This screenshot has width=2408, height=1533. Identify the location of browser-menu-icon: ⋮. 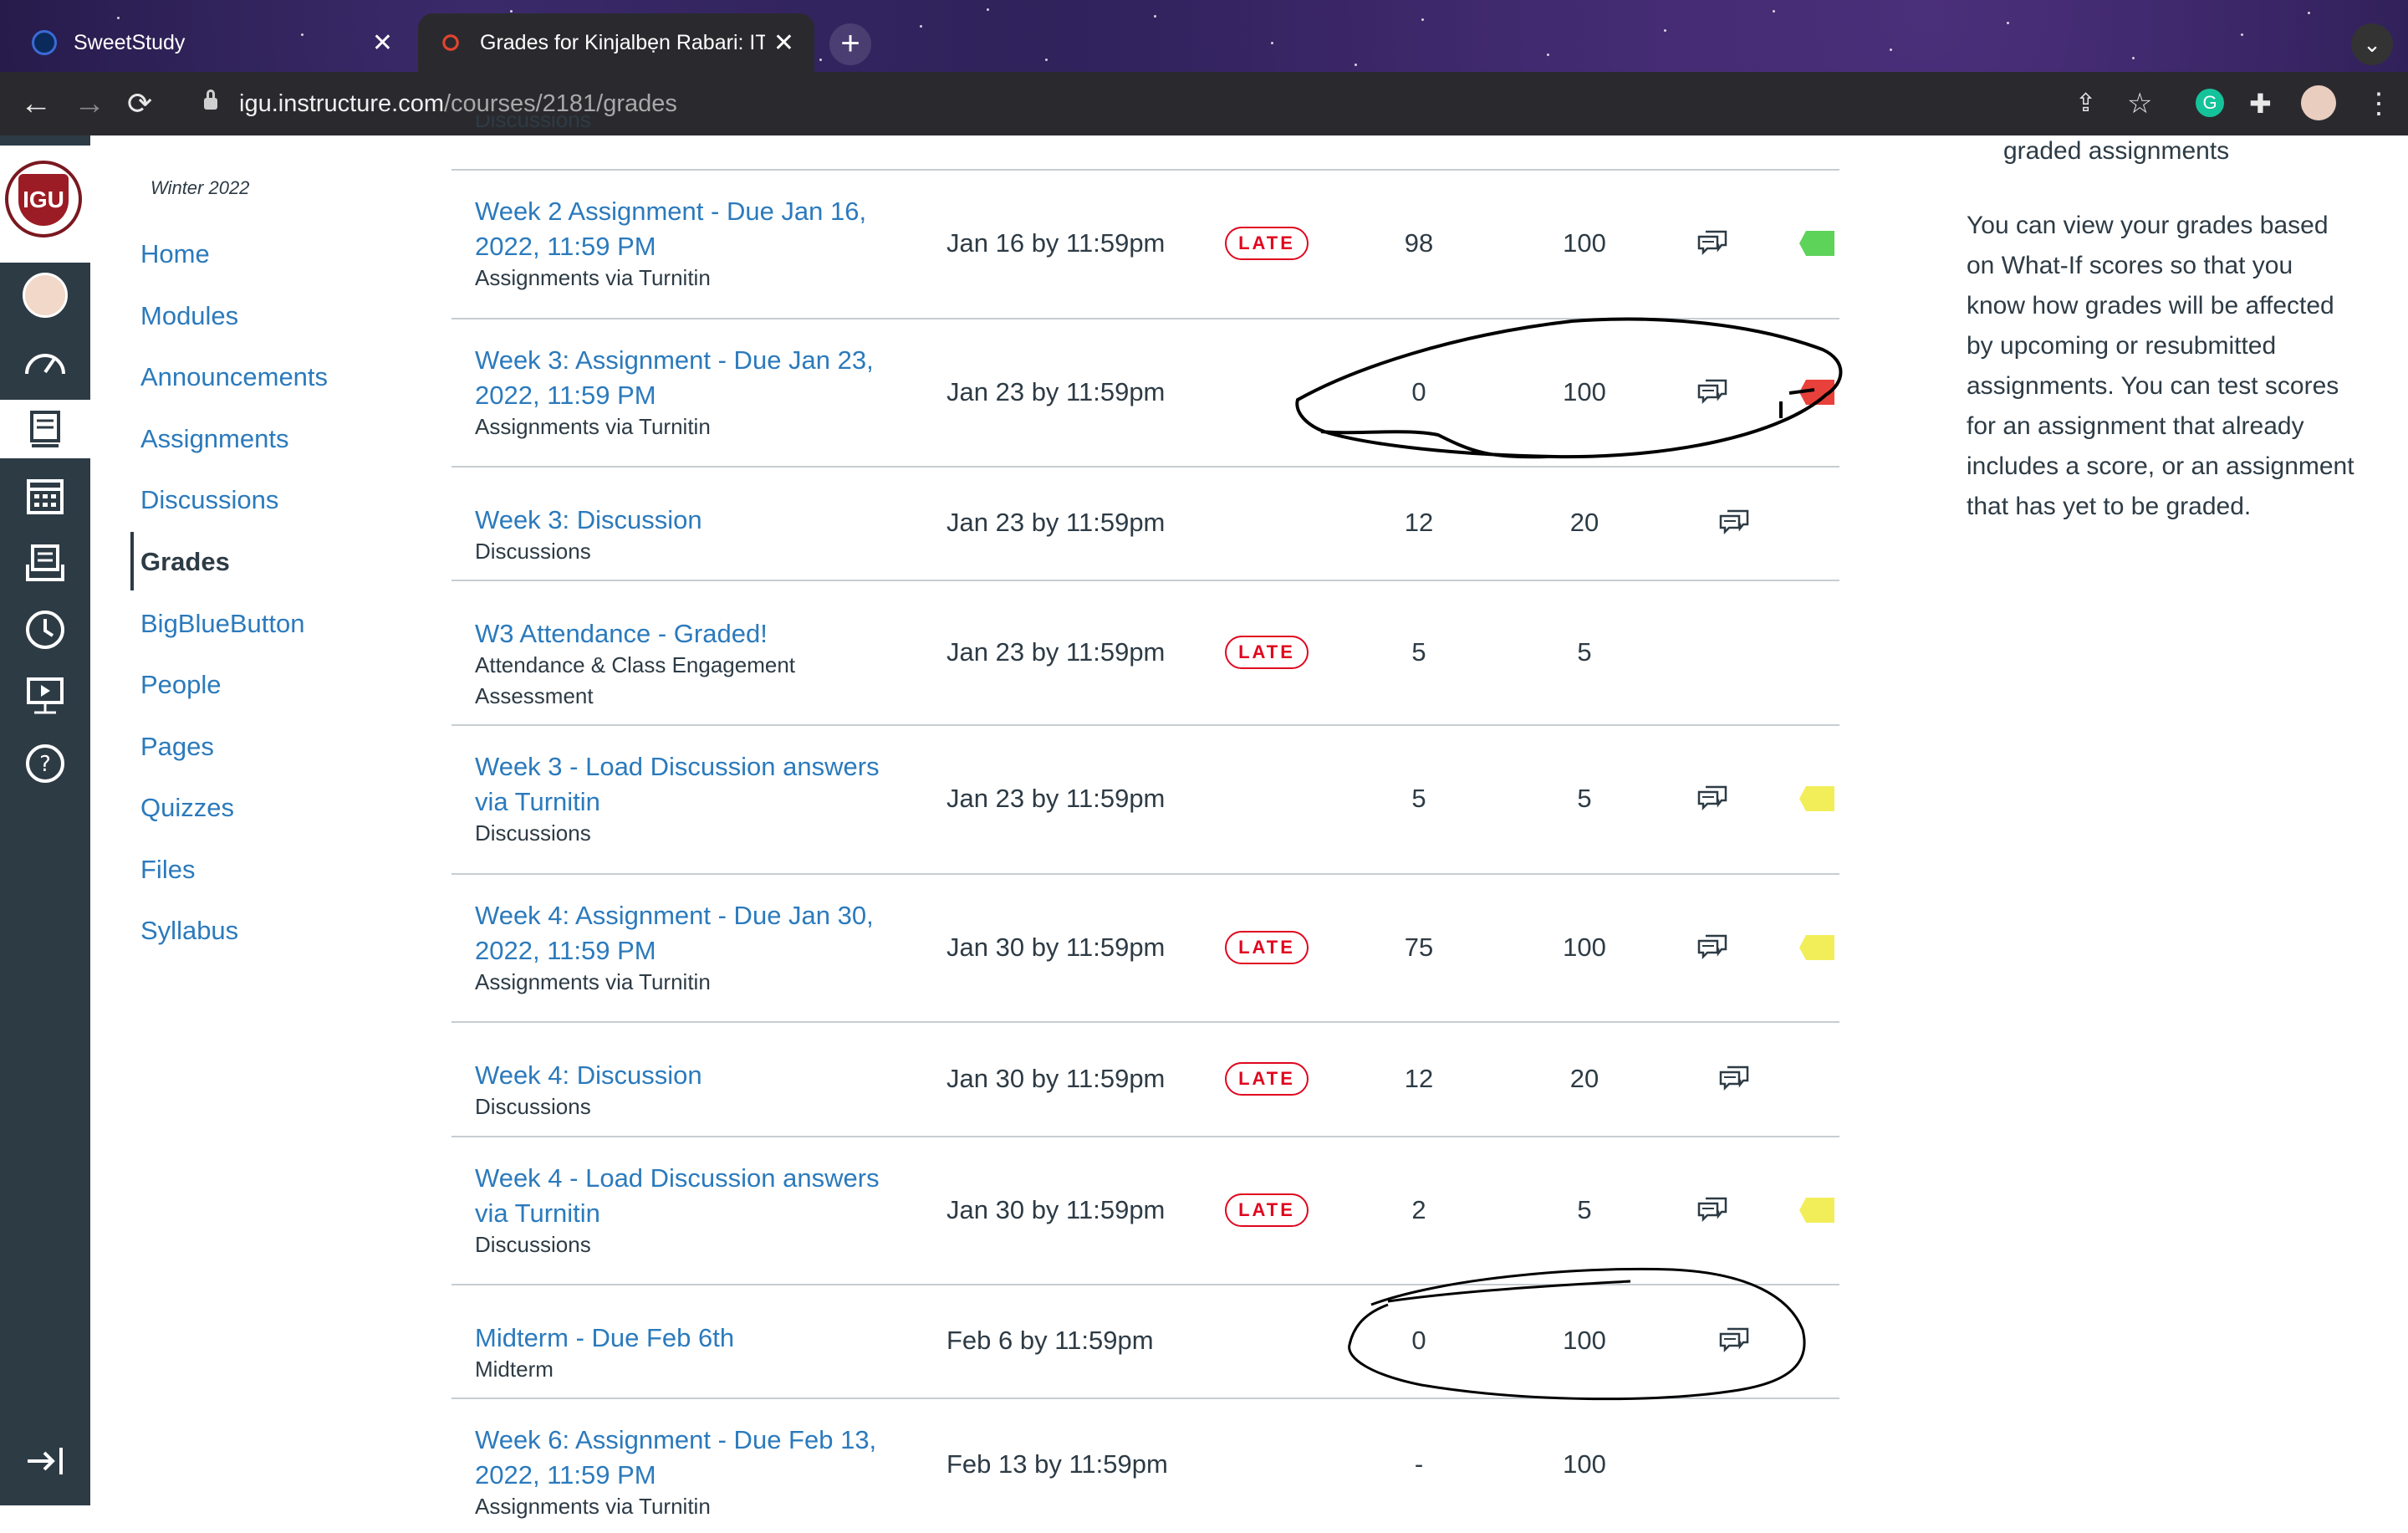
(2379, 103).